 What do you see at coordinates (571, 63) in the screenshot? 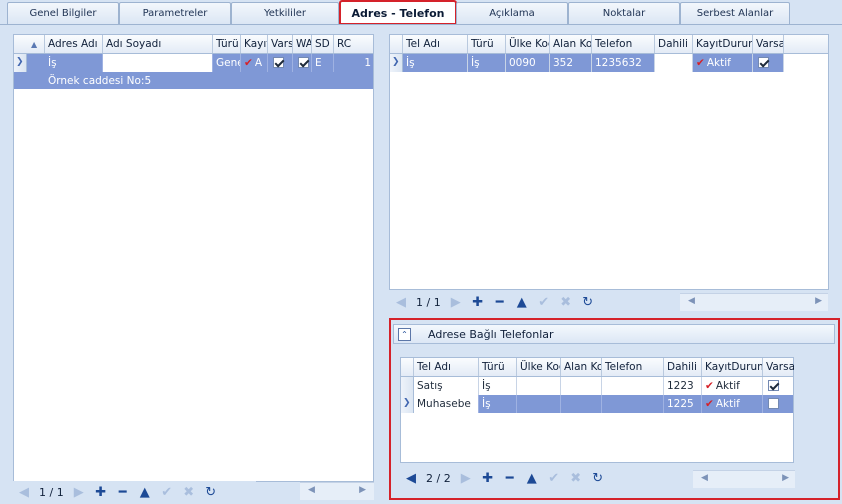
I see `cell-alan-kodu: 352` at bounding box center [571, 63].